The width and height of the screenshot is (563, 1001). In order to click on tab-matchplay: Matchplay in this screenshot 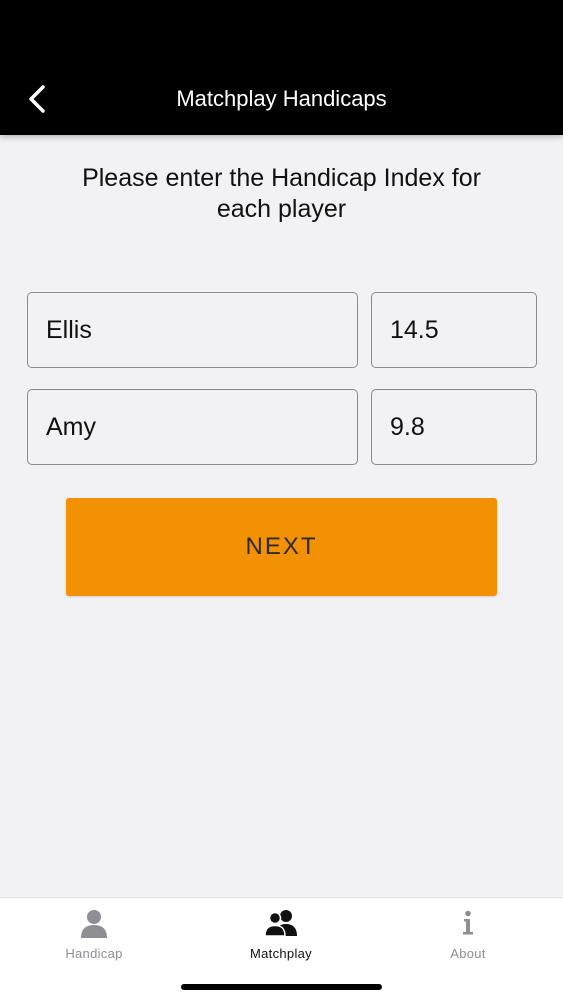, I will do `click(281, 938)`.